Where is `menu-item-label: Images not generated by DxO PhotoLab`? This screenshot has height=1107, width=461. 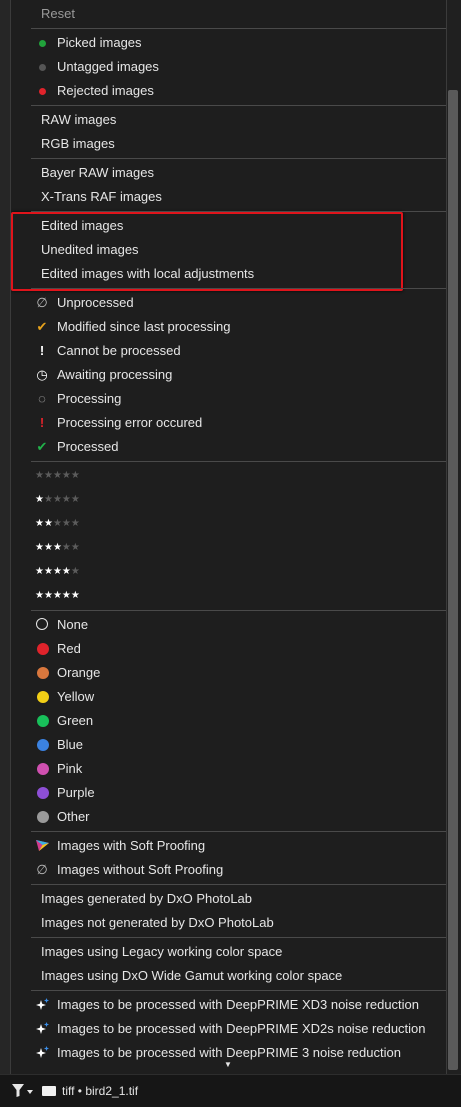
menu-item-label: Images not generated by DxO PhotoLab is located at coordinates (157, 922).